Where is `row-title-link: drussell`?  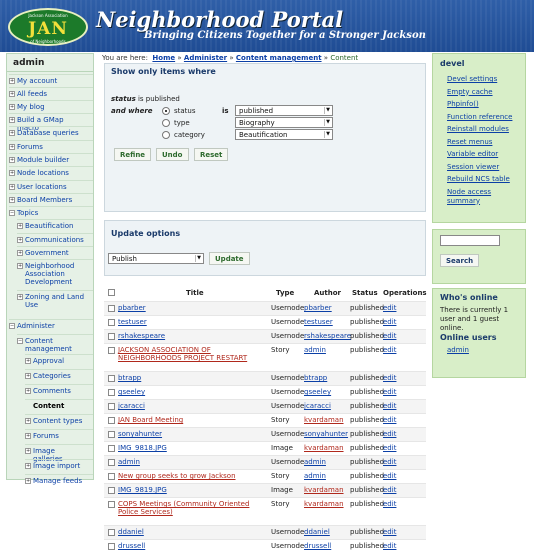 row-title-link: drussell is located at coordinates (193, 546).